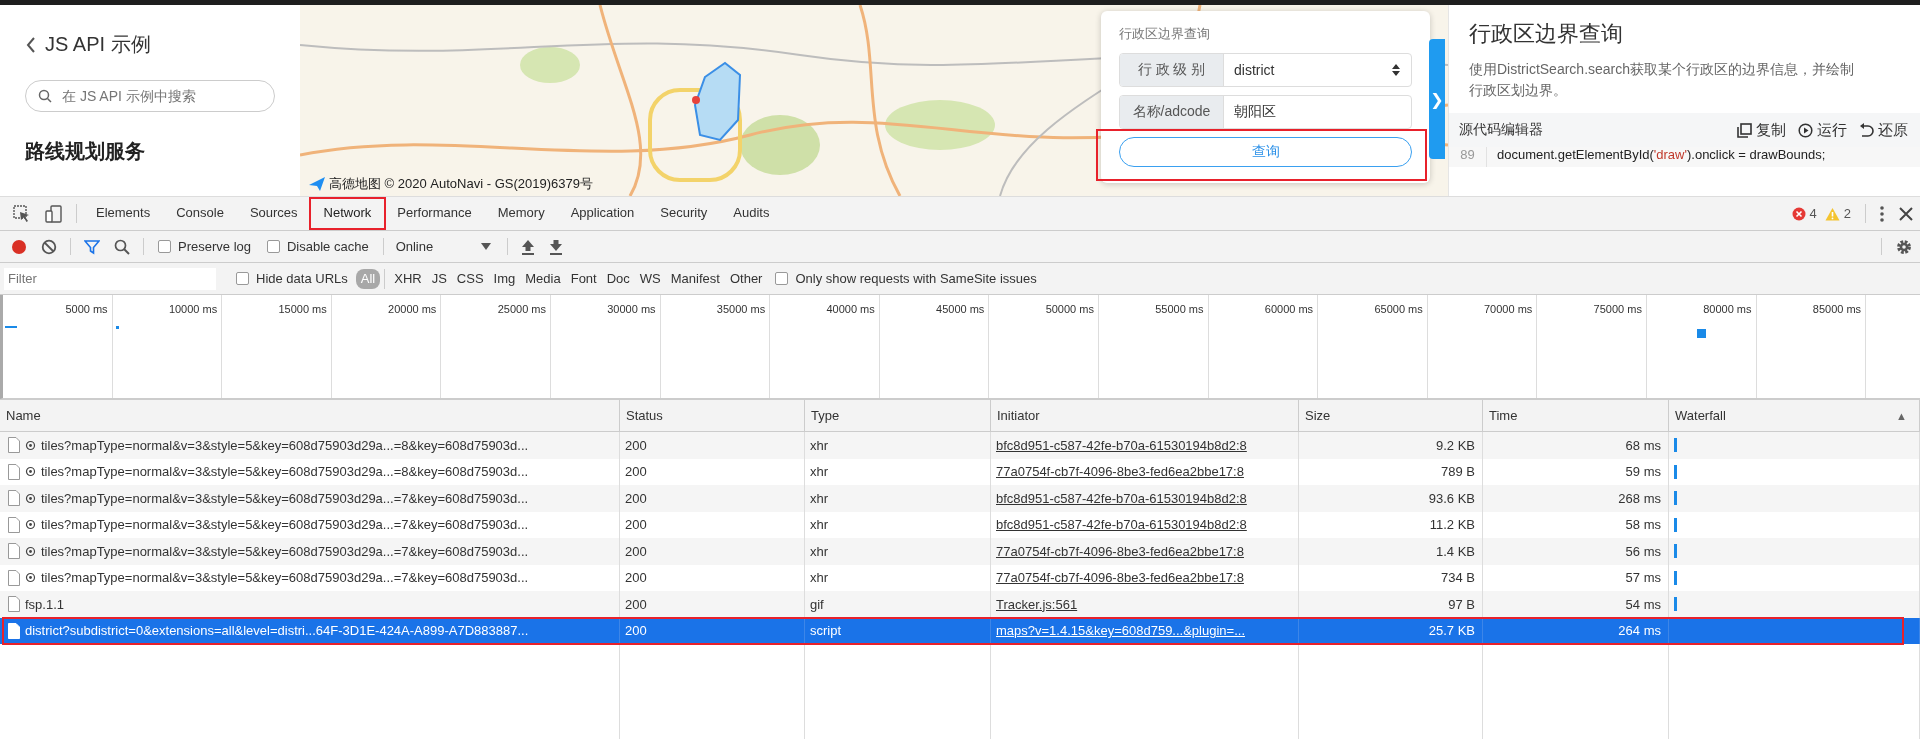  I want to click on inspect-icon, so click(22, 213).